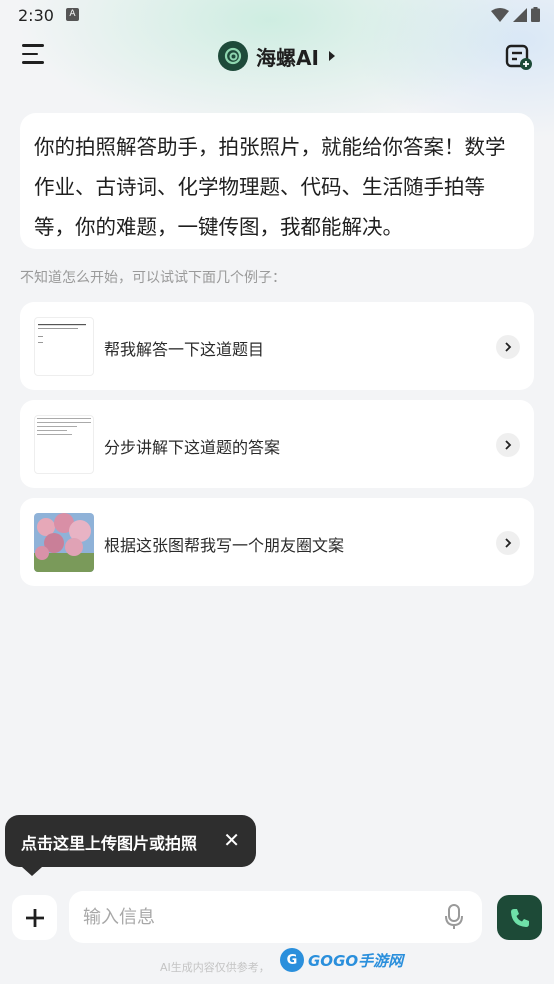 The height and width of the screenshot is (984, 554). Describe the element at coordinates (520, 14) in the screenshot. I see `signal-icon` at that location.